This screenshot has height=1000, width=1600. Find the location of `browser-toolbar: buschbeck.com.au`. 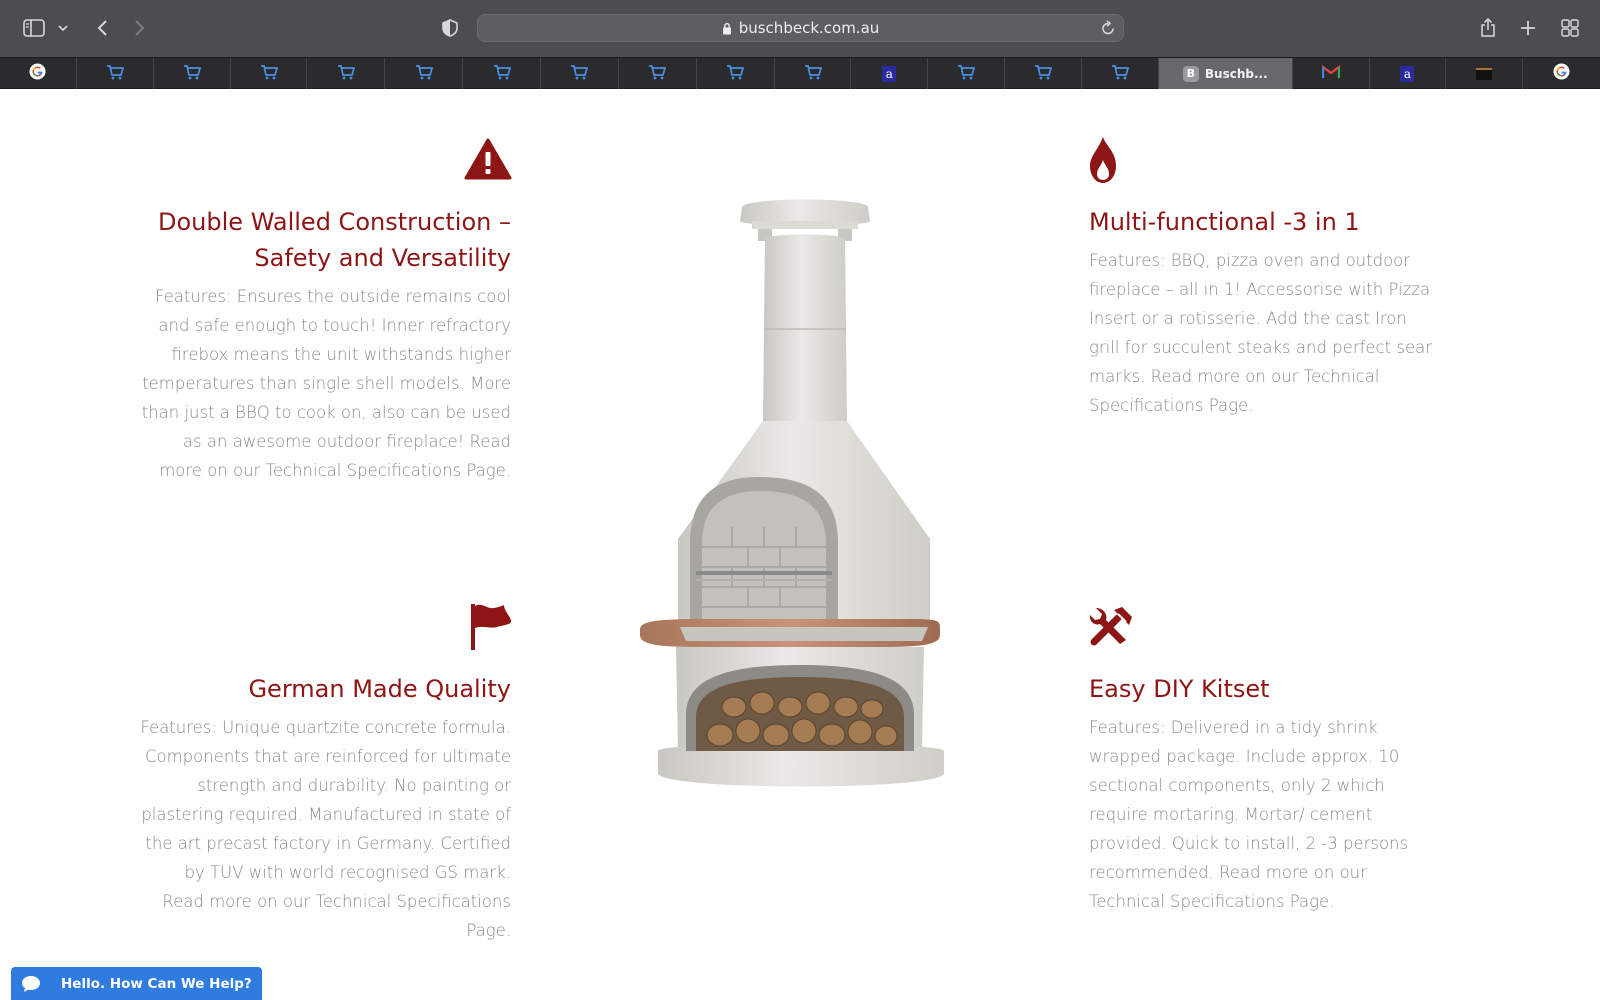

browser-toolbar: buschbeck.com.au is located at coordinates (800, 28).